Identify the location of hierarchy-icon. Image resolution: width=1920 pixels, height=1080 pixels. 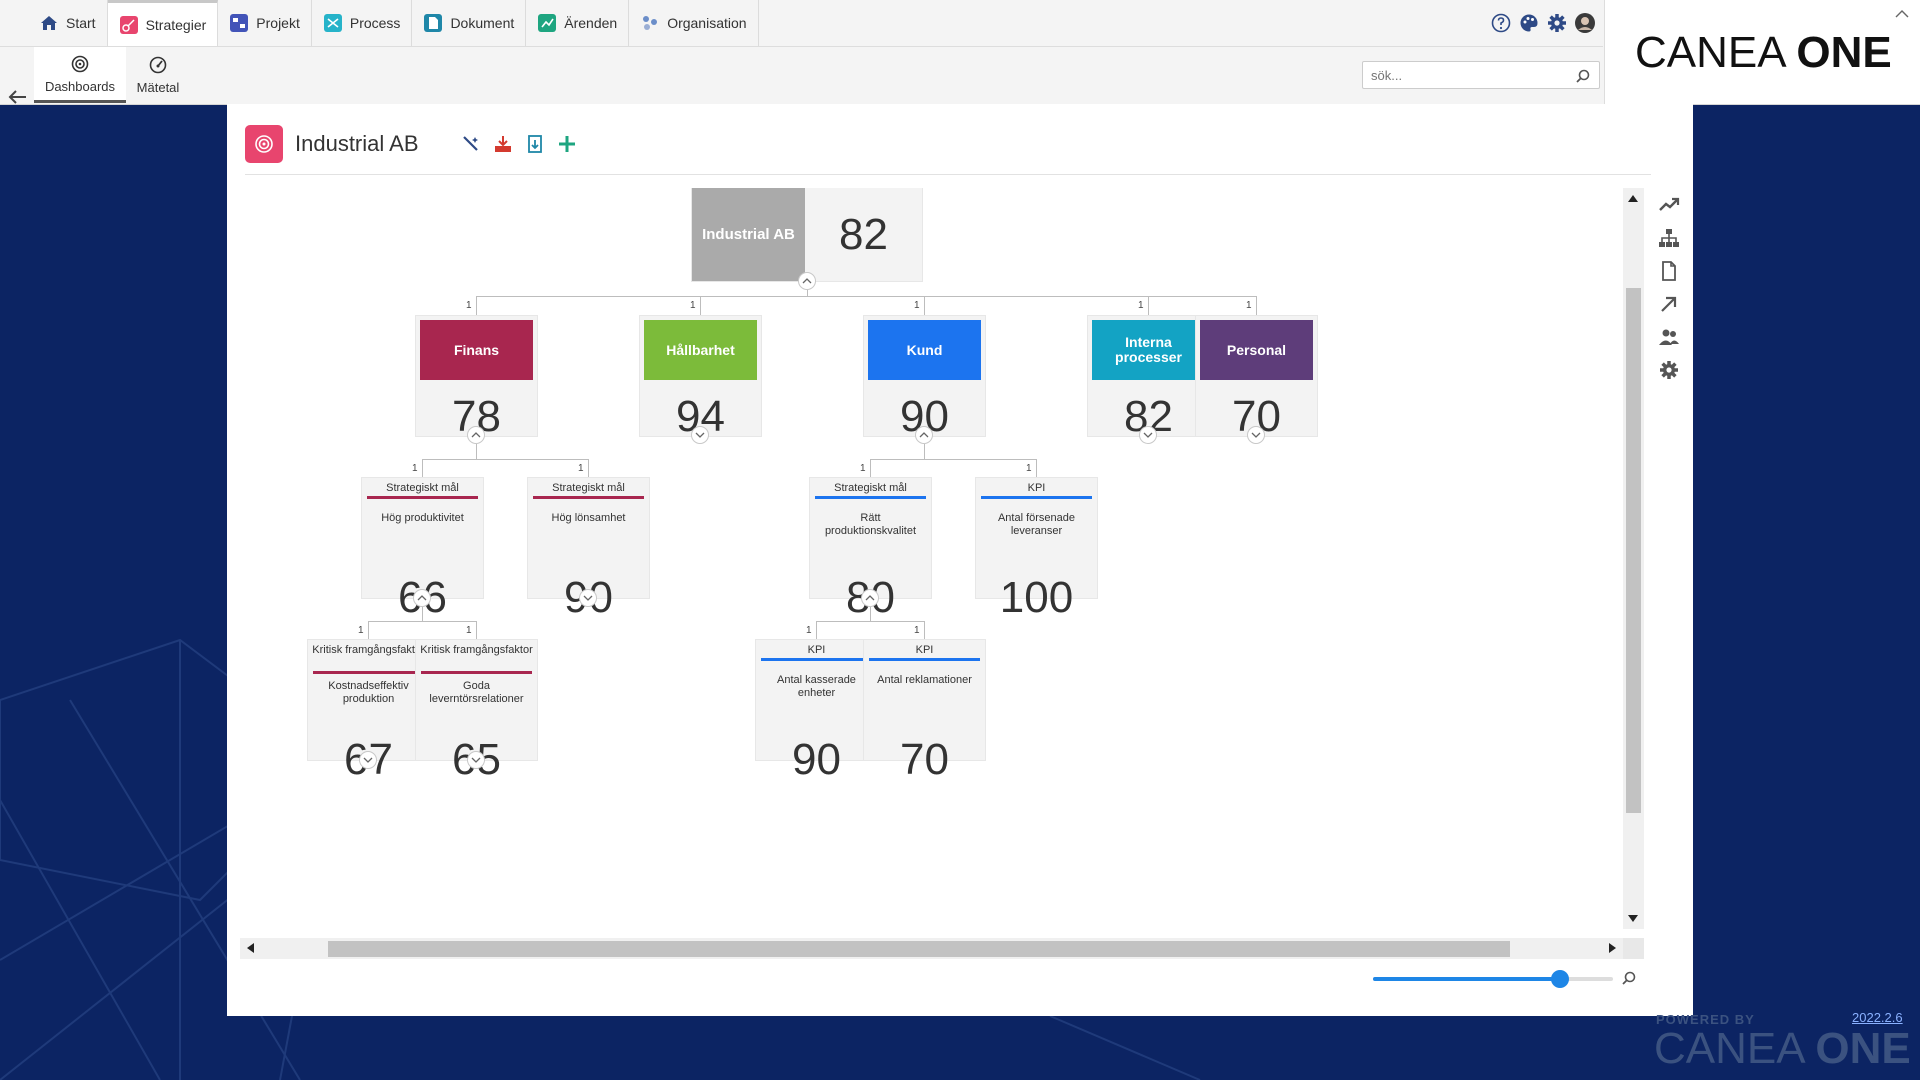
(1669, 238).